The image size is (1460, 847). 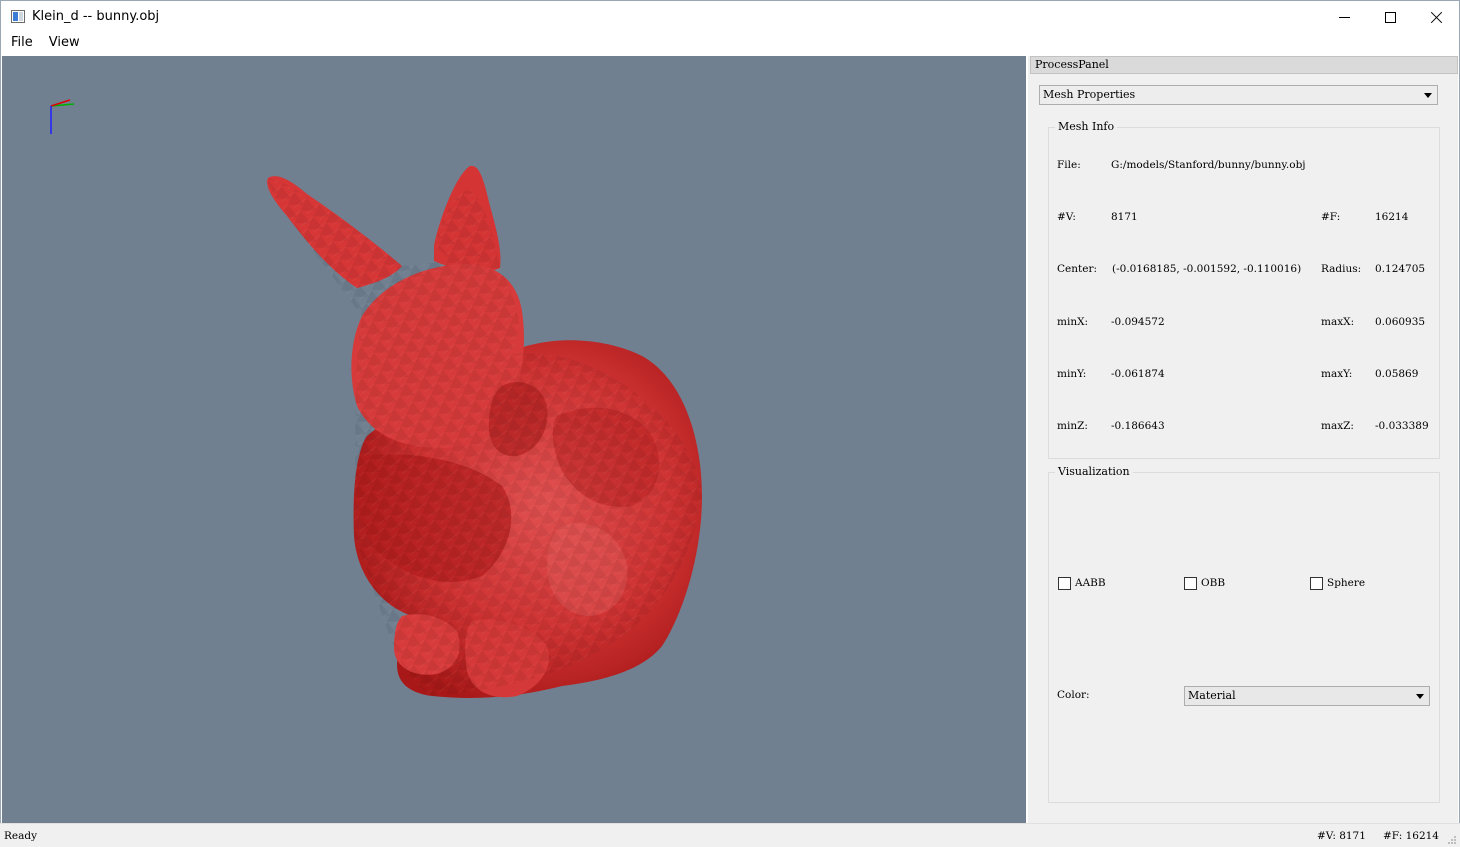 I want to click on obb-checkbox, so click(x=1190, y=583).